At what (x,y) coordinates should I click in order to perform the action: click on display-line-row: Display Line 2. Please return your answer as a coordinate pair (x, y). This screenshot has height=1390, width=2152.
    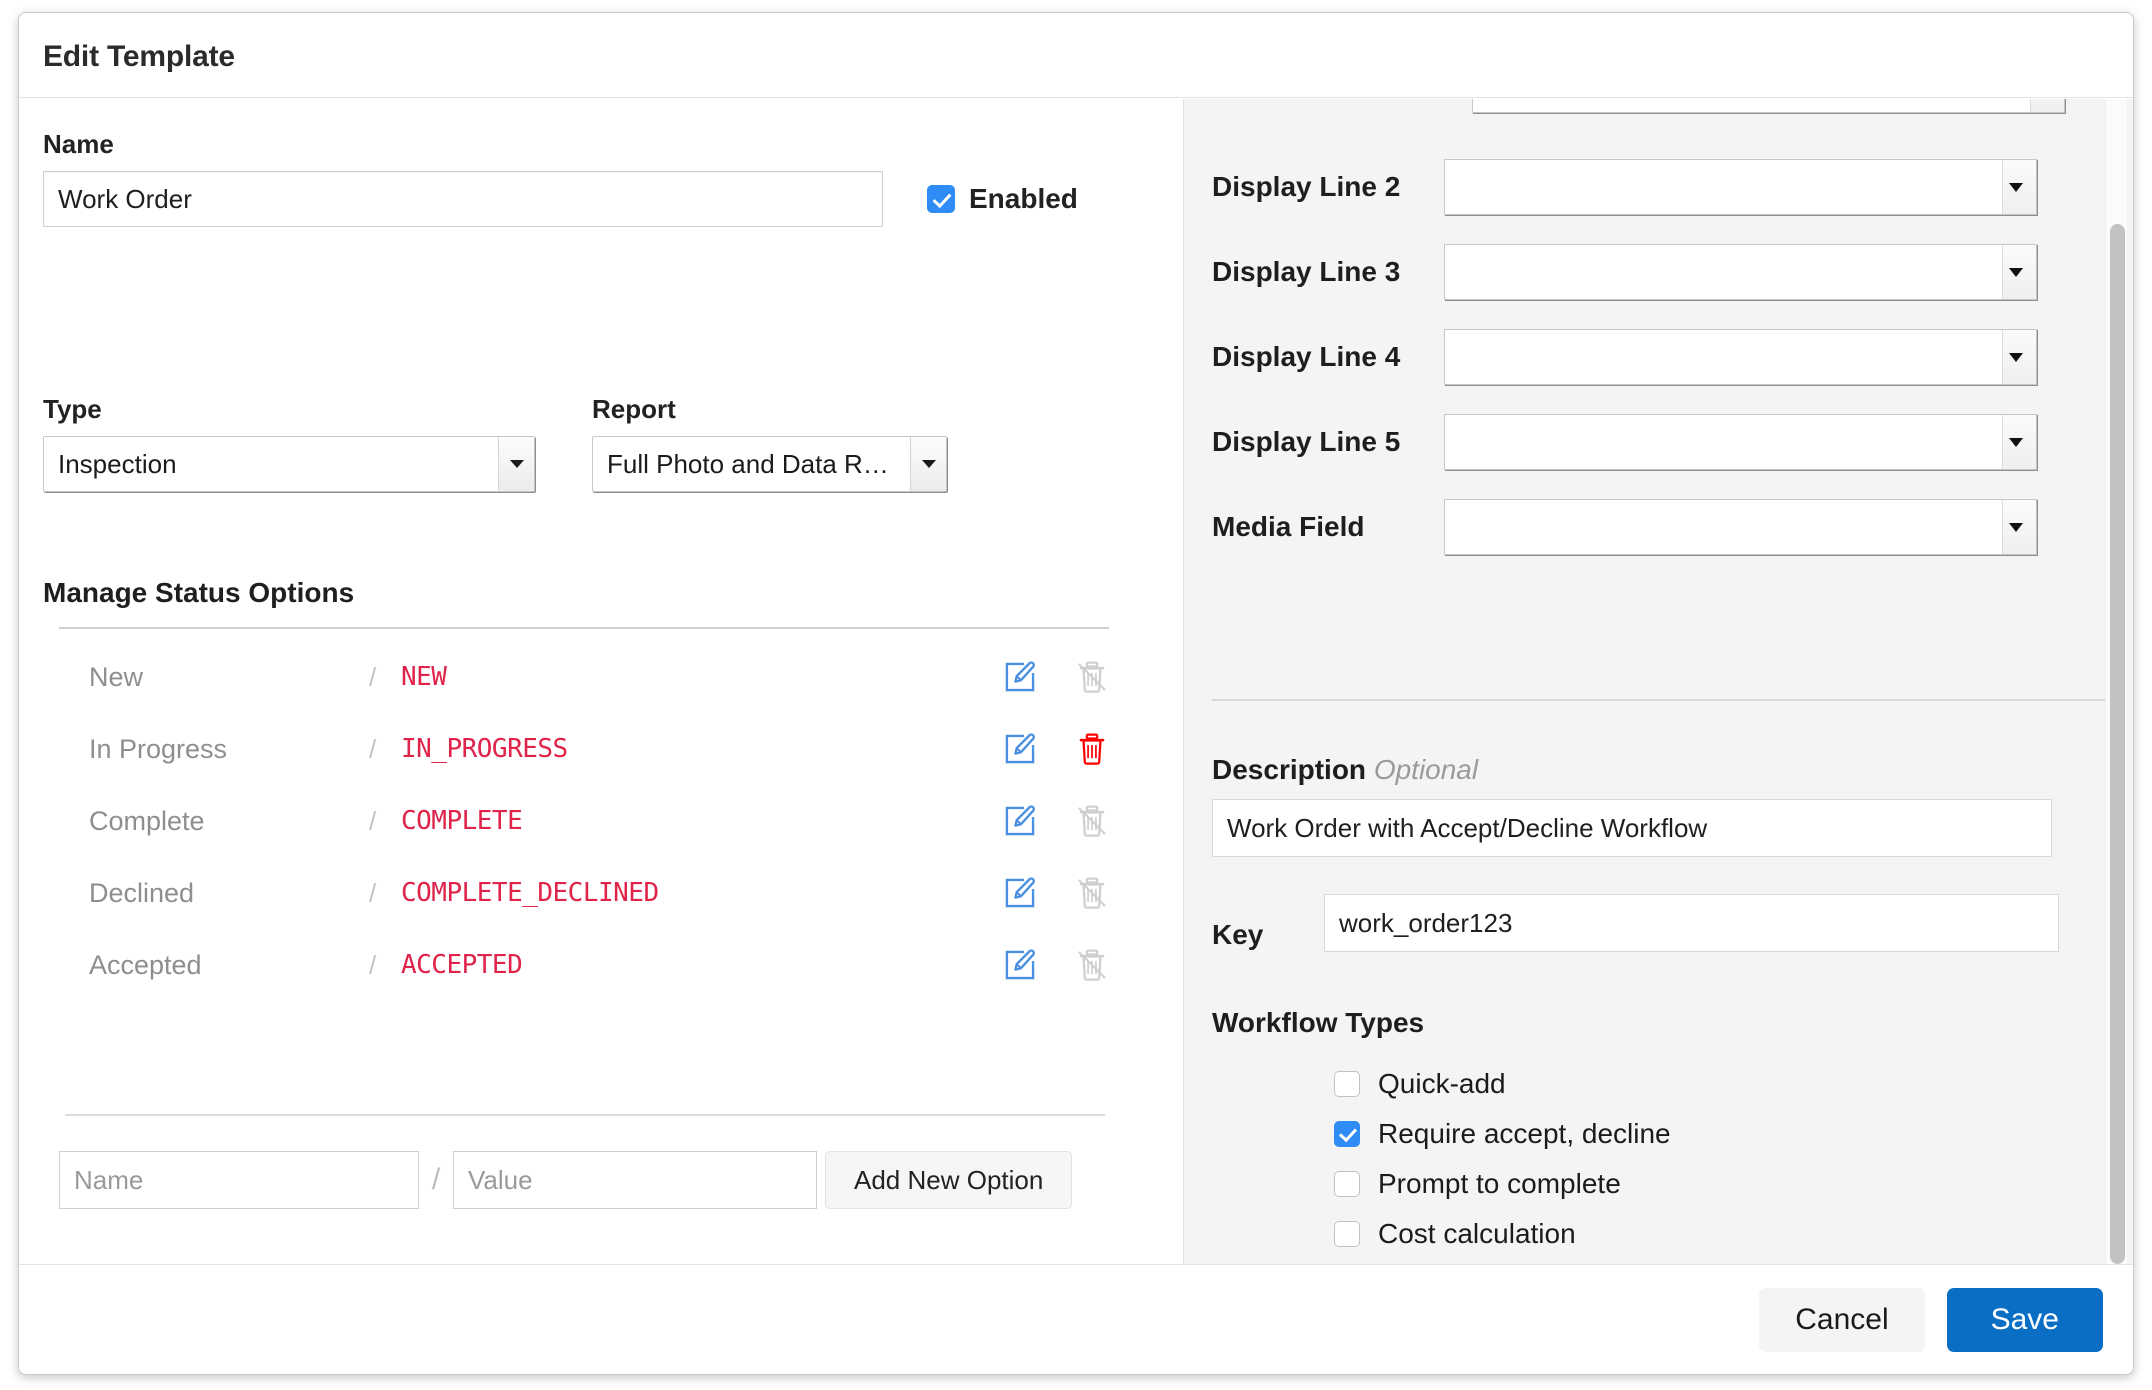
    Looking at the image, I should click on (1658, 187).